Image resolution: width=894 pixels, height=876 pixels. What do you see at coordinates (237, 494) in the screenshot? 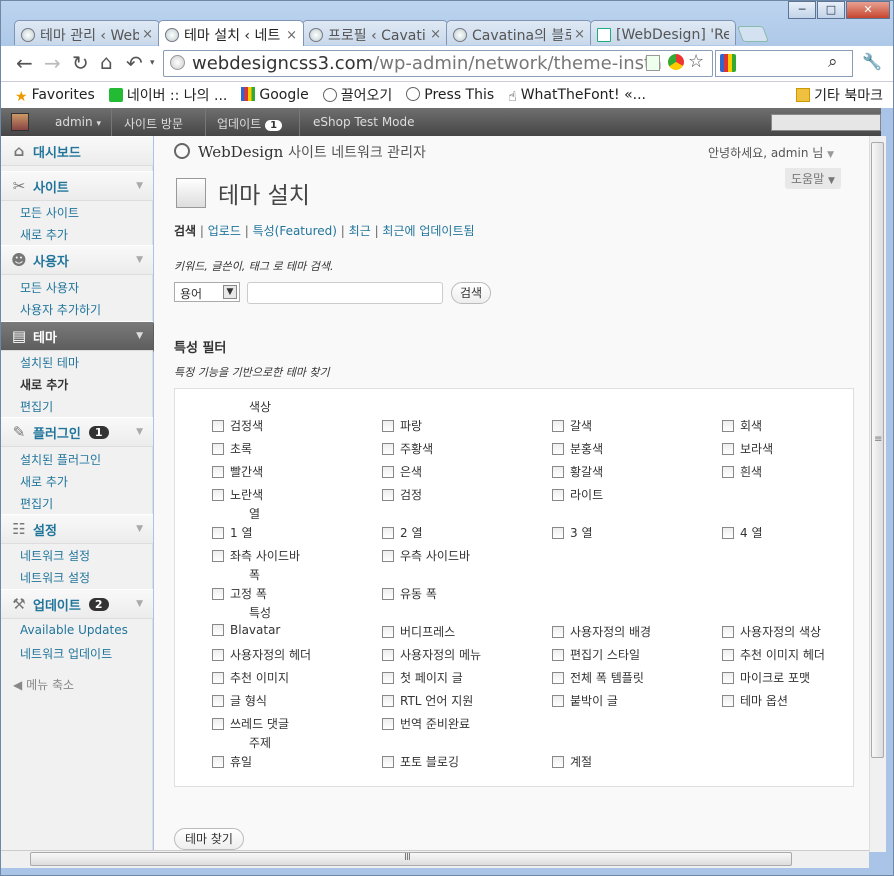
I see `feature-checkbox: 노란색` at bounding box center [237, 494].